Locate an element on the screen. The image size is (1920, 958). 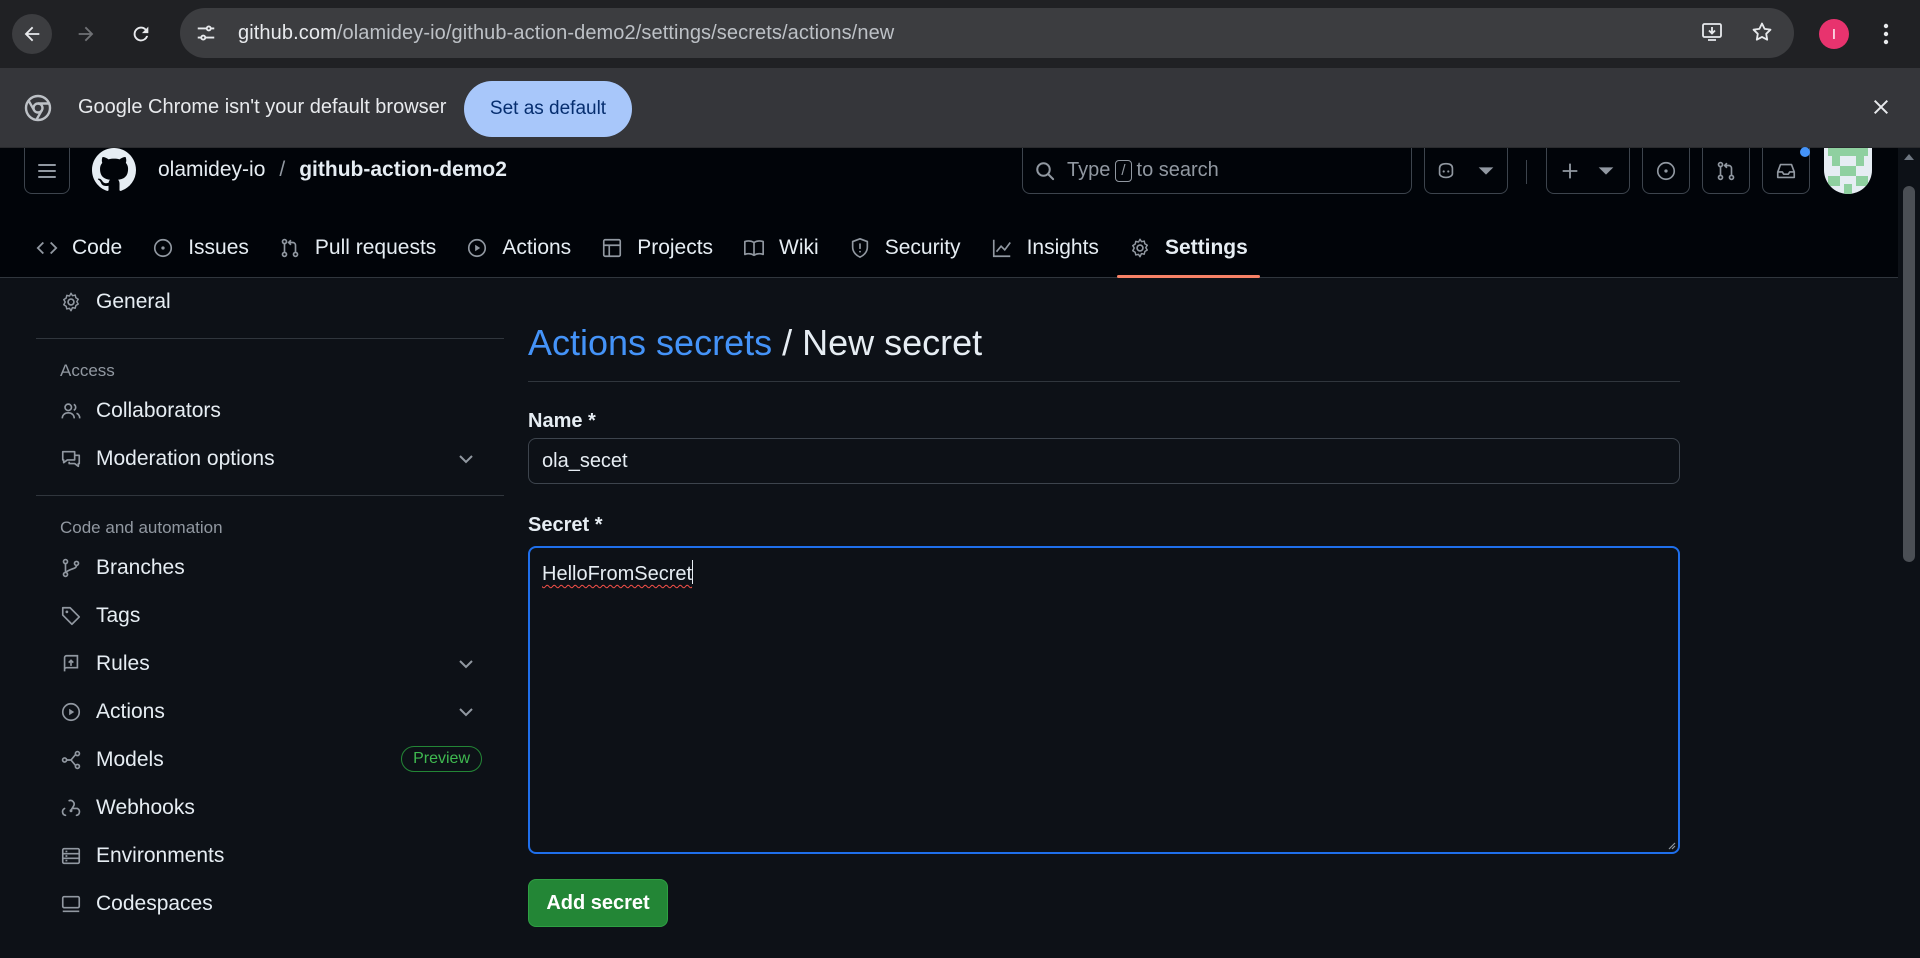
sidebar-item-webhooks-label: Webhooks is located at coordinates (145, 807).